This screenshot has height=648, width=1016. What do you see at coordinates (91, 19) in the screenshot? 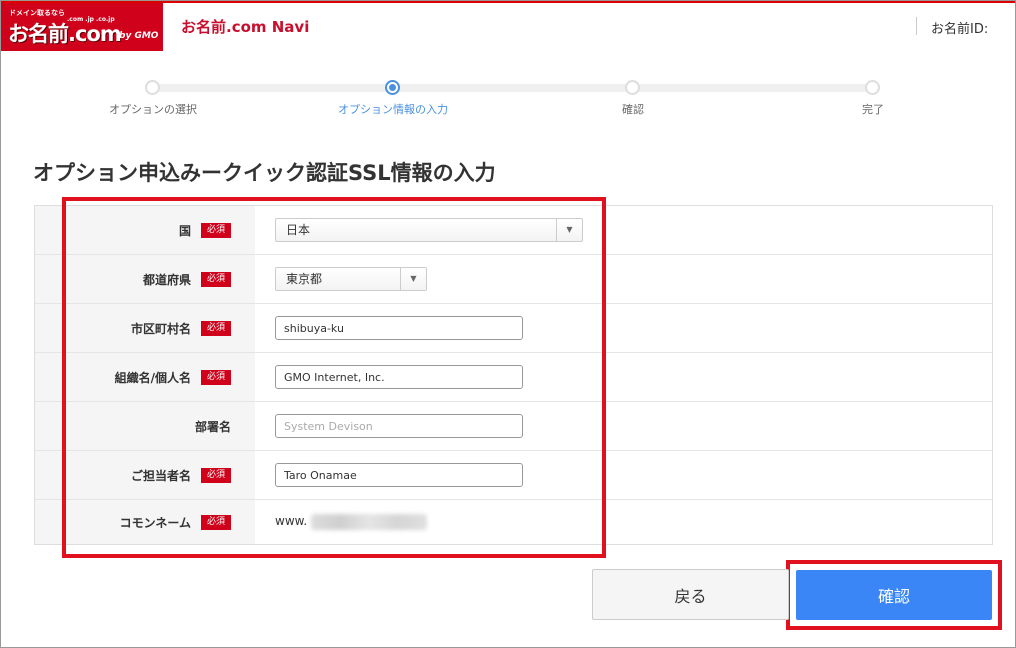
I see `logo-domains: .com .jp .co.jp` at bounding box center [91, 19].